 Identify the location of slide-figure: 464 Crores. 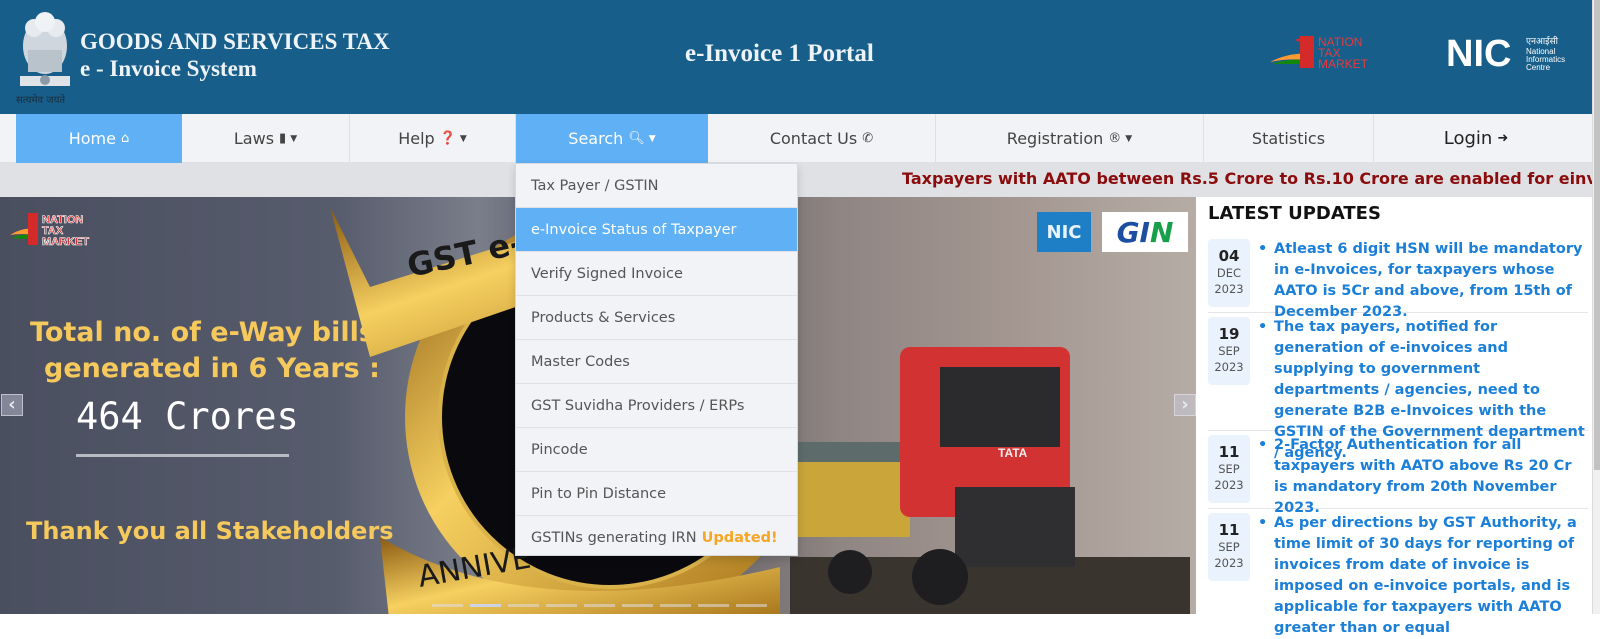
(187, 416).